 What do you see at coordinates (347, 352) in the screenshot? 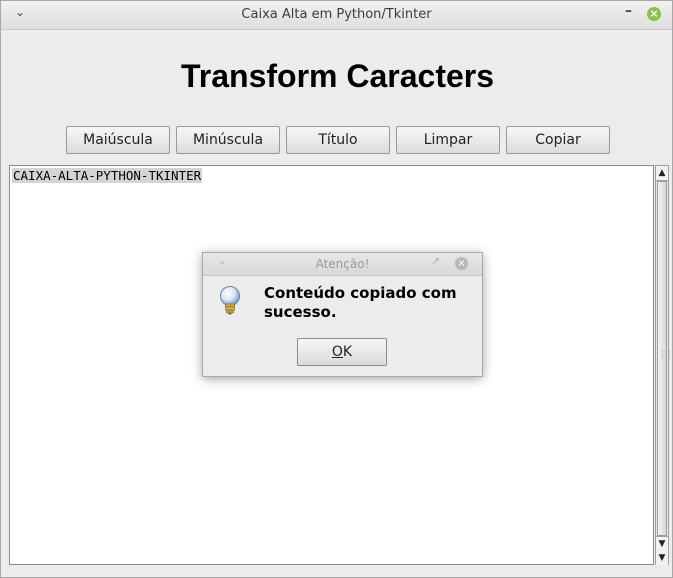
I see `ok-label-rest: K` at bounding box center [347, 352].